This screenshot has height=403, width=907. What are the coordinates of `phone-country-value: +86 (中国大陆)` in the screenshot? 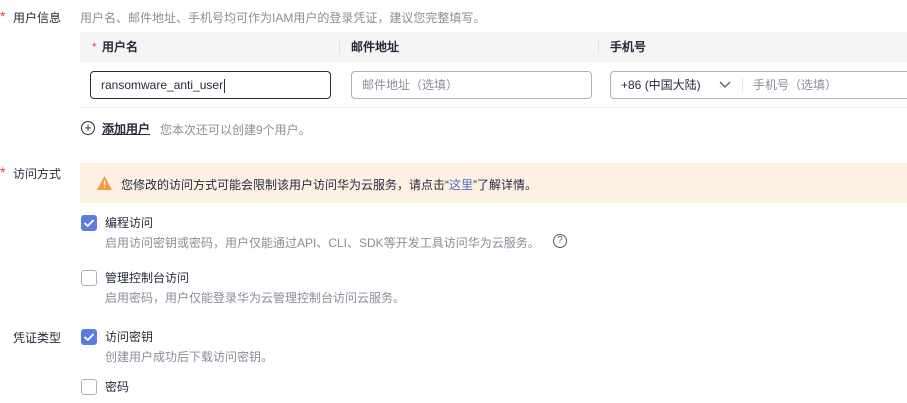 It's located at (661, 85).